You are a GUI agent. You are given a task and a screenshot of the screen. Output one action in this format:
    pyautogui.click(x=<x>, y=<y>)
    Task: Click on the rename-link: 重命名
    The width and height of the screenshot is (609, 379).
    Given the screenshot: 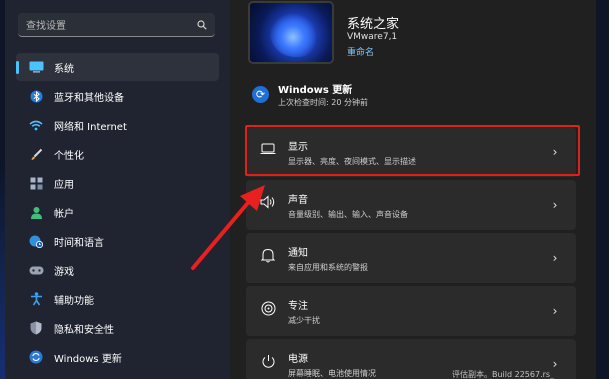 What is the action you would take?
    pyautogui.click(x=360, y=51)
    